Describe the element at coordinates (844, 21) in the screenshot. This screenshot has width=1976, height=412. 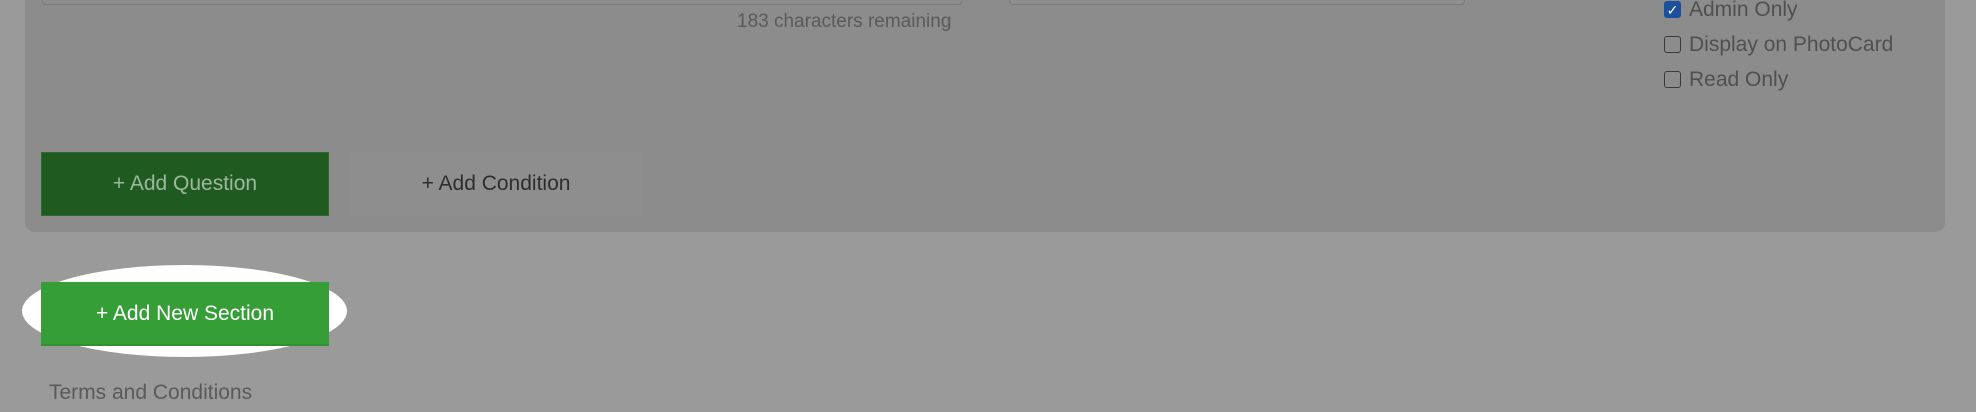
I see `chars-remaining-text: 183 characters remaining` at that location.